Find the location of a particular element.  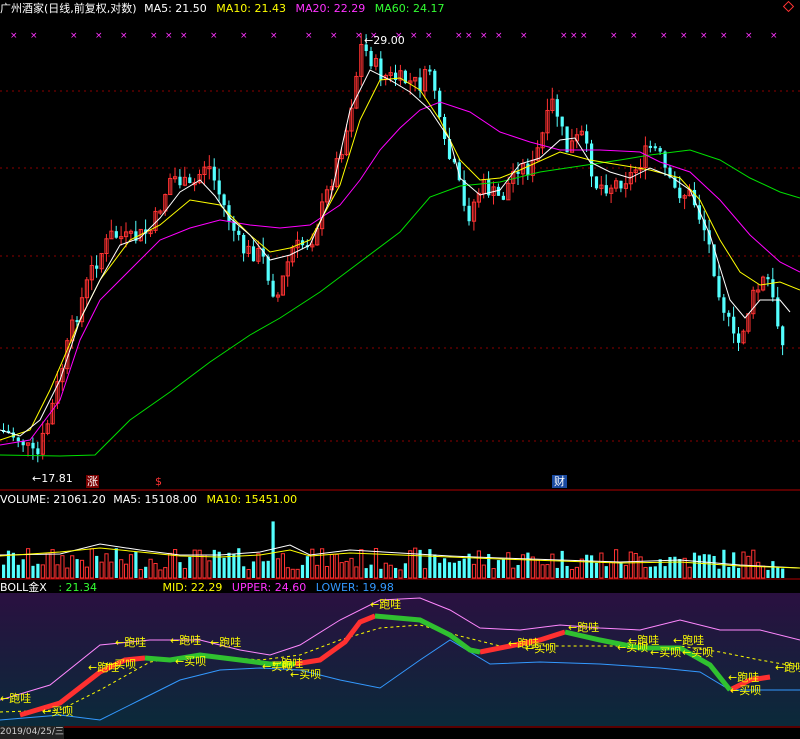

volume-ma10: MA10: 15451.00 is located at coordinates (252, 499).